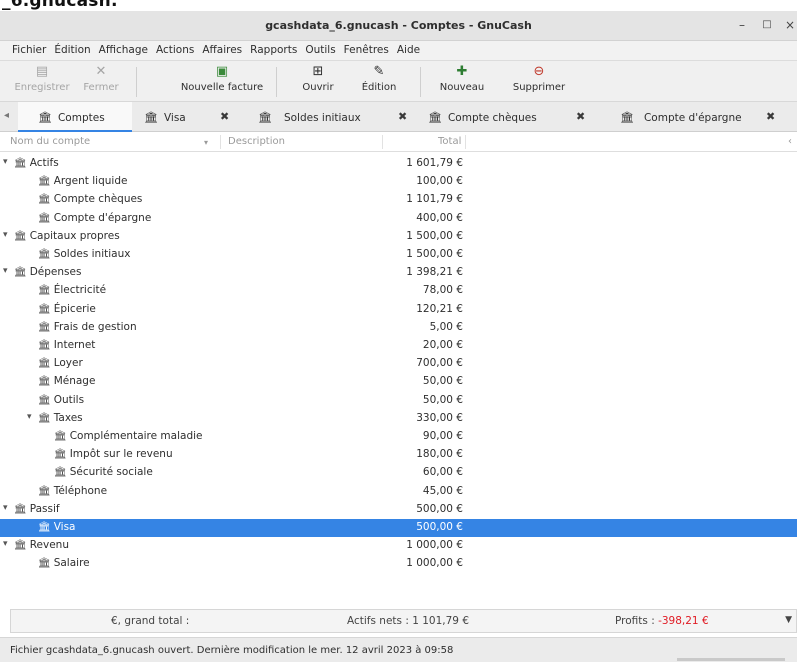 The width and height of the screenshot is (797, 662). What do you see at coordinates (49, 545) in the screenshot?
I see `account-name: Revenu` at bounding box center [49, 545].